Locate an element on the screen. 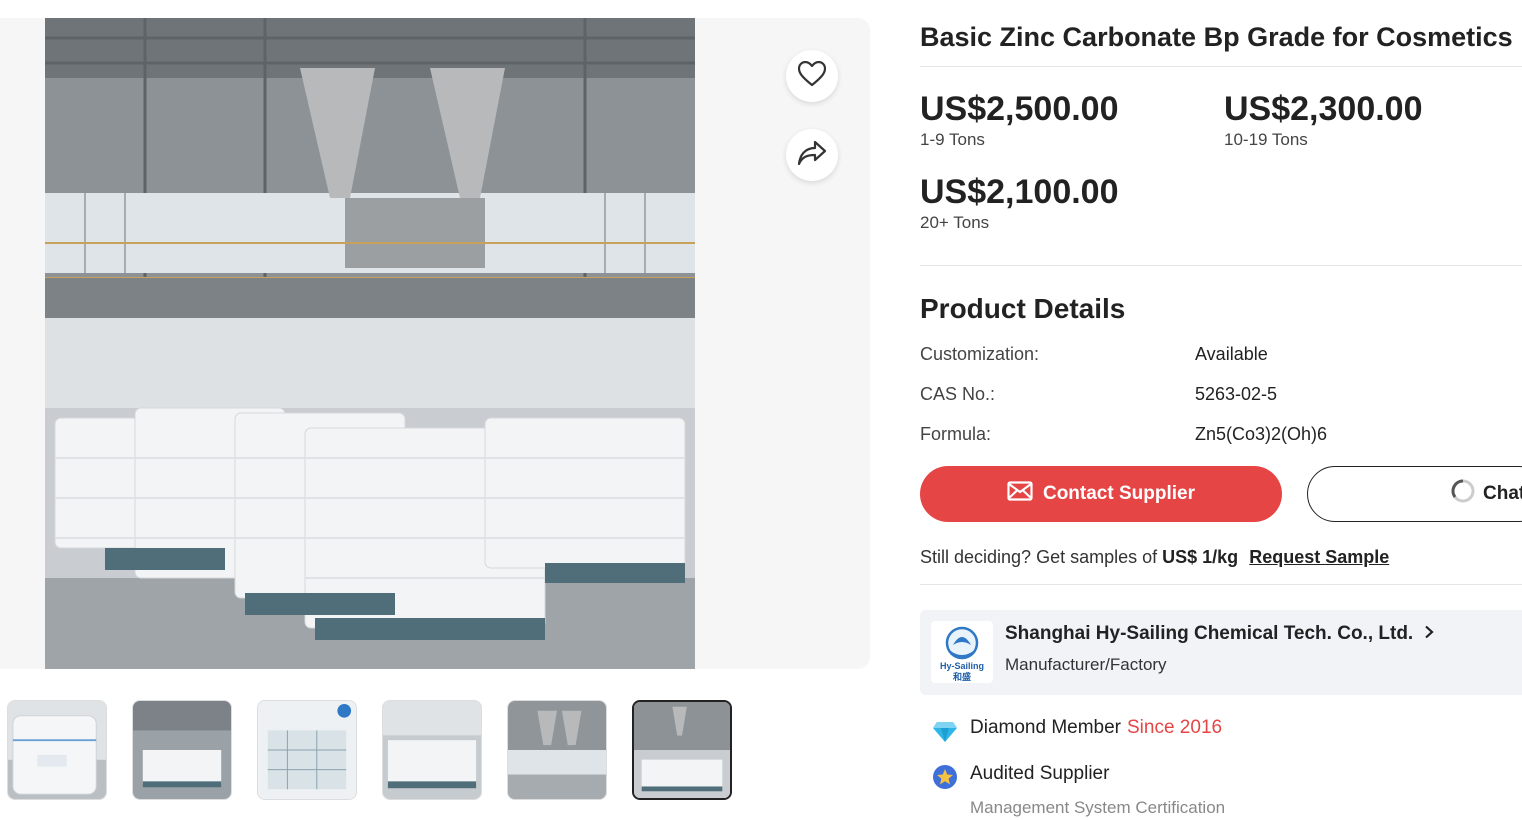 Image resolution: width=1522 pixels, height=820 pixels. price-value: US$2,100.00 is located at coordinates (1019, 192).